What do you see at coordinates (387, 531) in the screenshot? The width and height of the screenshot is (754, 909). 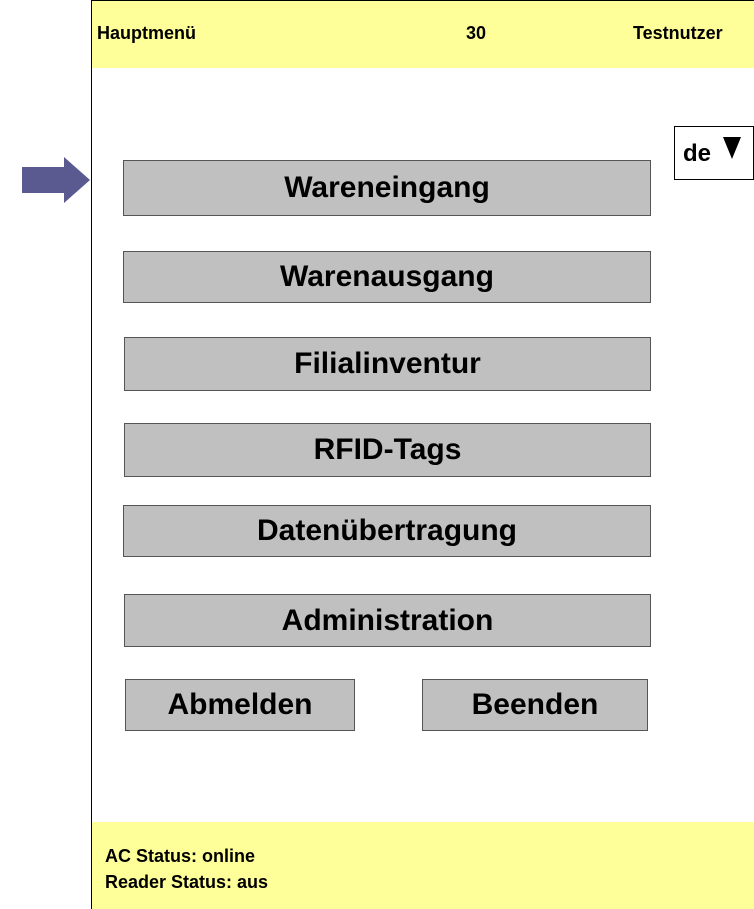 I see `datenuebertragung-button: Datenübertragung` at bounding box center [387, 531].